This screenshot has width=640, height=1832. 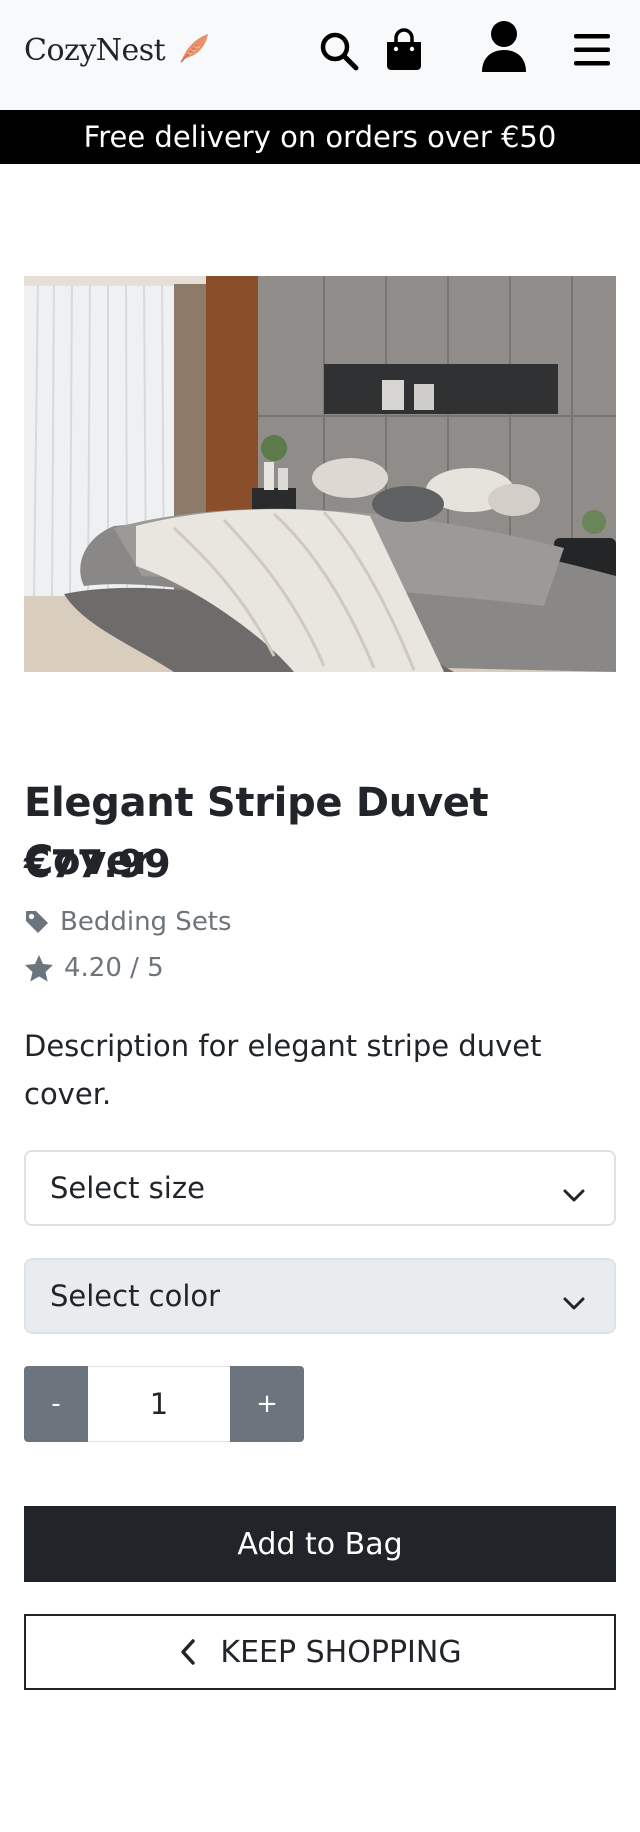 I want to click on quantity-increment-button: +, so click(x=267, y=1404).